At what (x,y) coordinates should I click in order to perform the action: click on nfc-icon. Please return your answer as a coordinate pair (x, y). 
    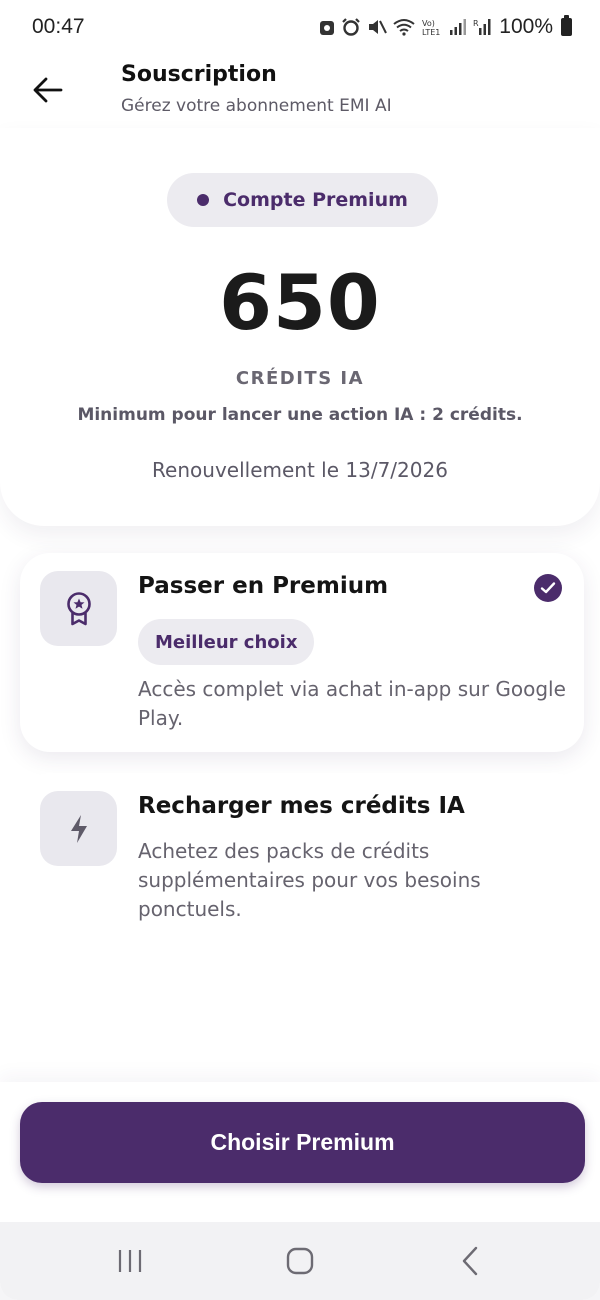
    Looking at the image, I should click on (327, 28).